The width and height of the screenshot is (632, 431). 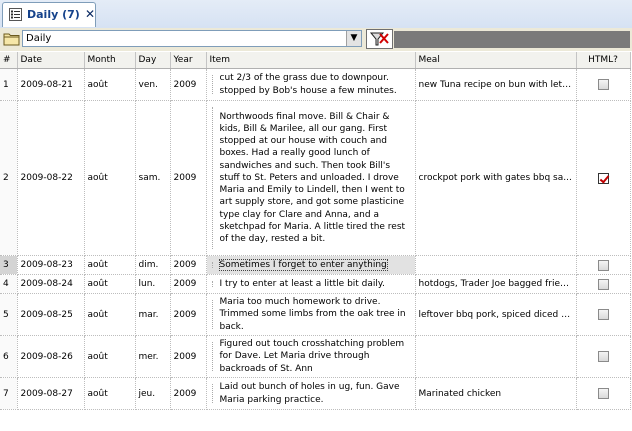 I want to click on column-header-date: Date, so click(x=51, y=60).